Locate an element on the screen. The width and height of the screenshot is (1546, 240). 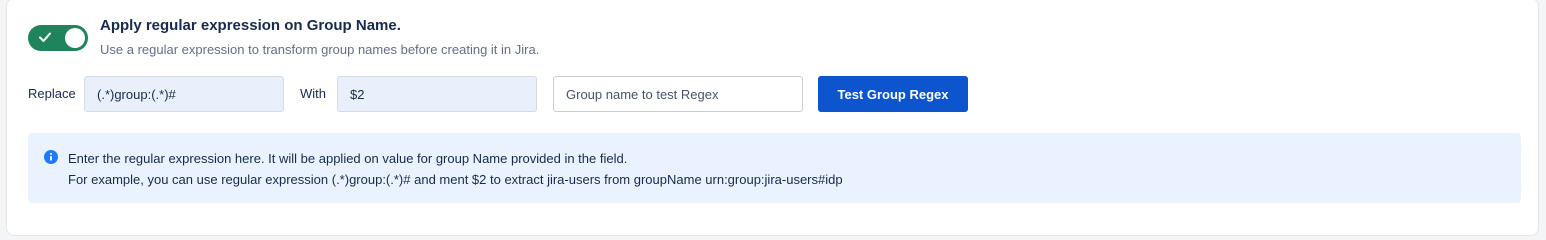
test-group-regex-button: Test Group Regex is located at coordinates (893, 94).